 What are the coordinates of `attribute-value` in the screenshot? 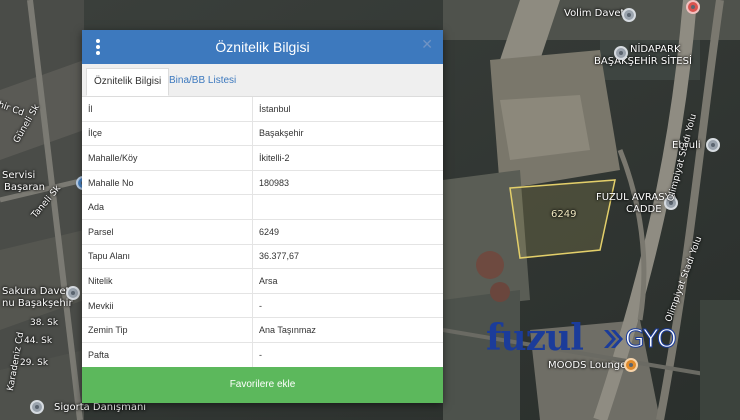 It's located at (347, 207).